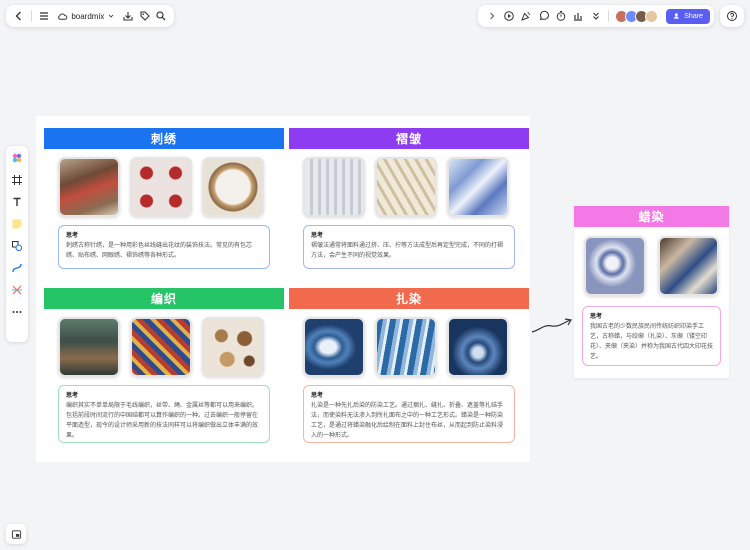  I want to click on top-right-toolbar: Share, so click(596, 16).